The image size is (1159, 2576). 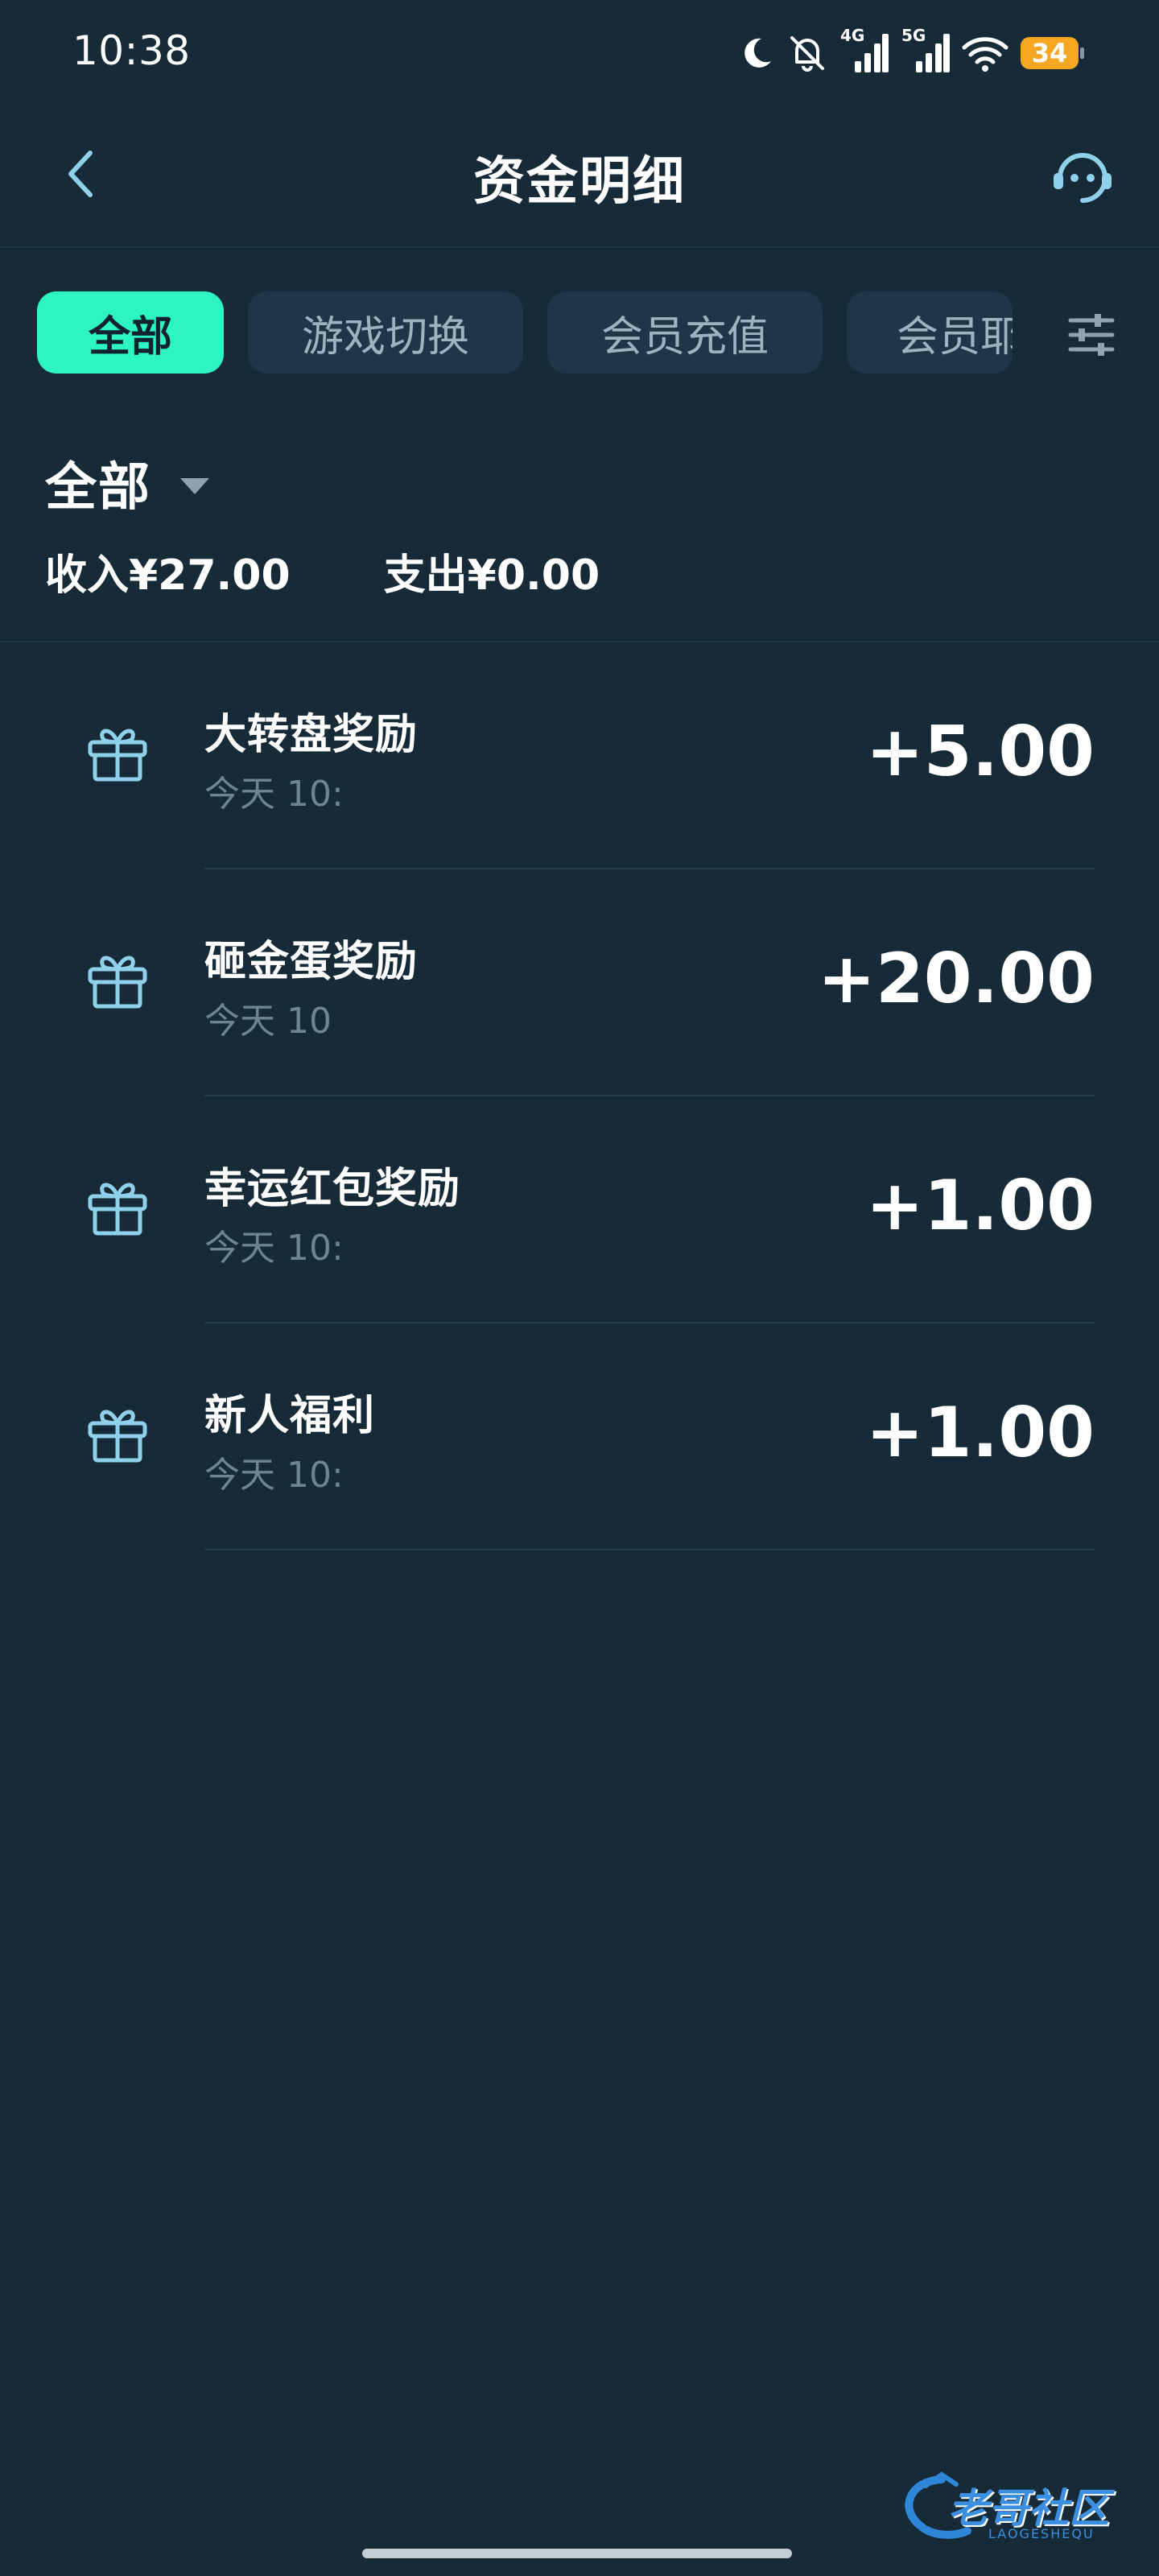 What do you see at coordinates (332, 1189) in the screenshot?
I see `transaction-title: 幸运红包奖励` at bounding box center [332, 1189].